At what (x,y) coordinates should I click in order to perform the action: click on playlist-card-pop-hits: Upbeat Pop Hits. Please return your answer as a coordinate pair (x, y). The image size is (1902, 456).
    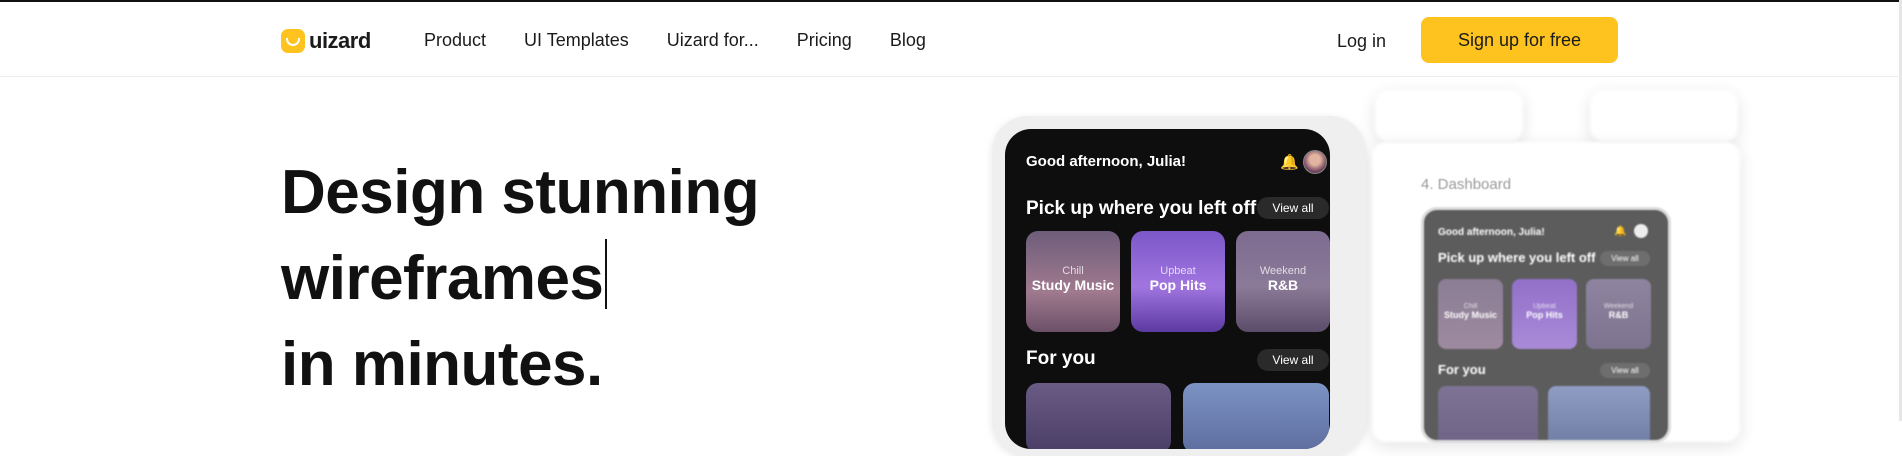
    Looking at the image, I should click on (1178, 281).